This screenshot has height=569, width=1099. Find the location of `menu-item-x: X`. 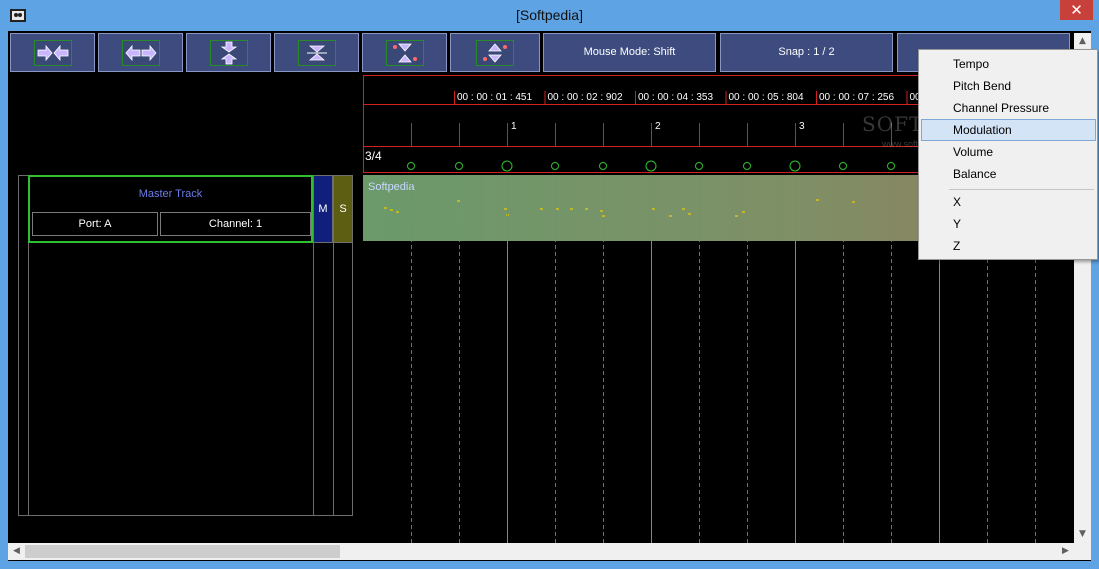

menu-item-x: X is located at coordinates (1008, 202).